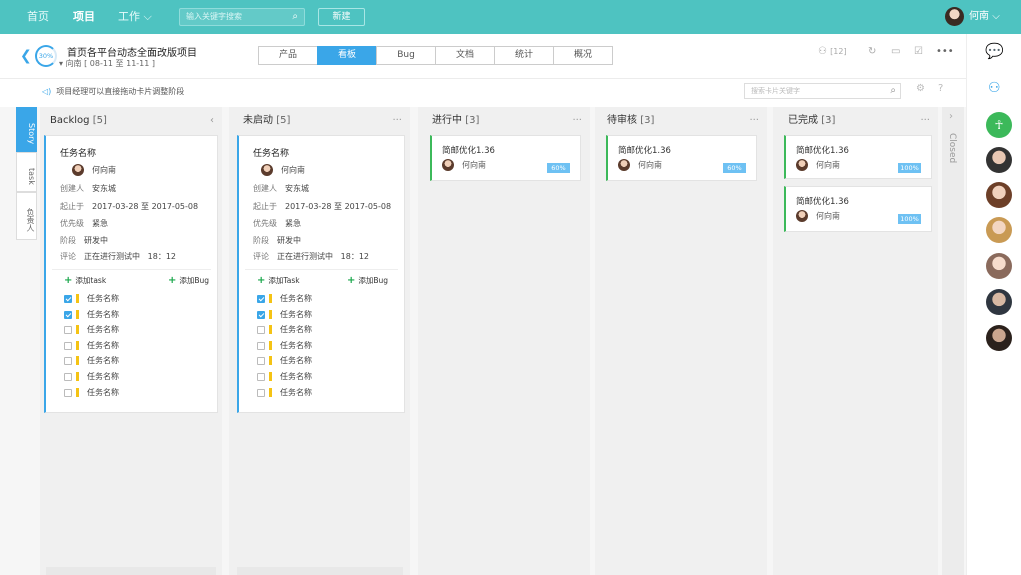  Describe the element at coordinates (832, 51) in the screenshot. I see `members-button: ⚇ [12]` at that location.